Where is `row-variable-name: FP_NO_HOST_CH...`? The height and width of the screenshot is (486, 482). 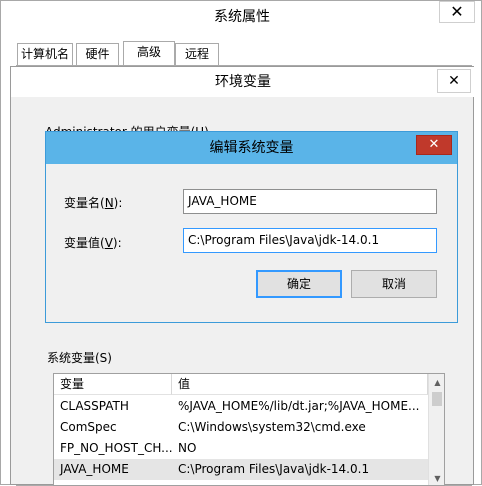 row-variable-name: FP_NO_HOST_CH... is located at coordinates (116, 448).